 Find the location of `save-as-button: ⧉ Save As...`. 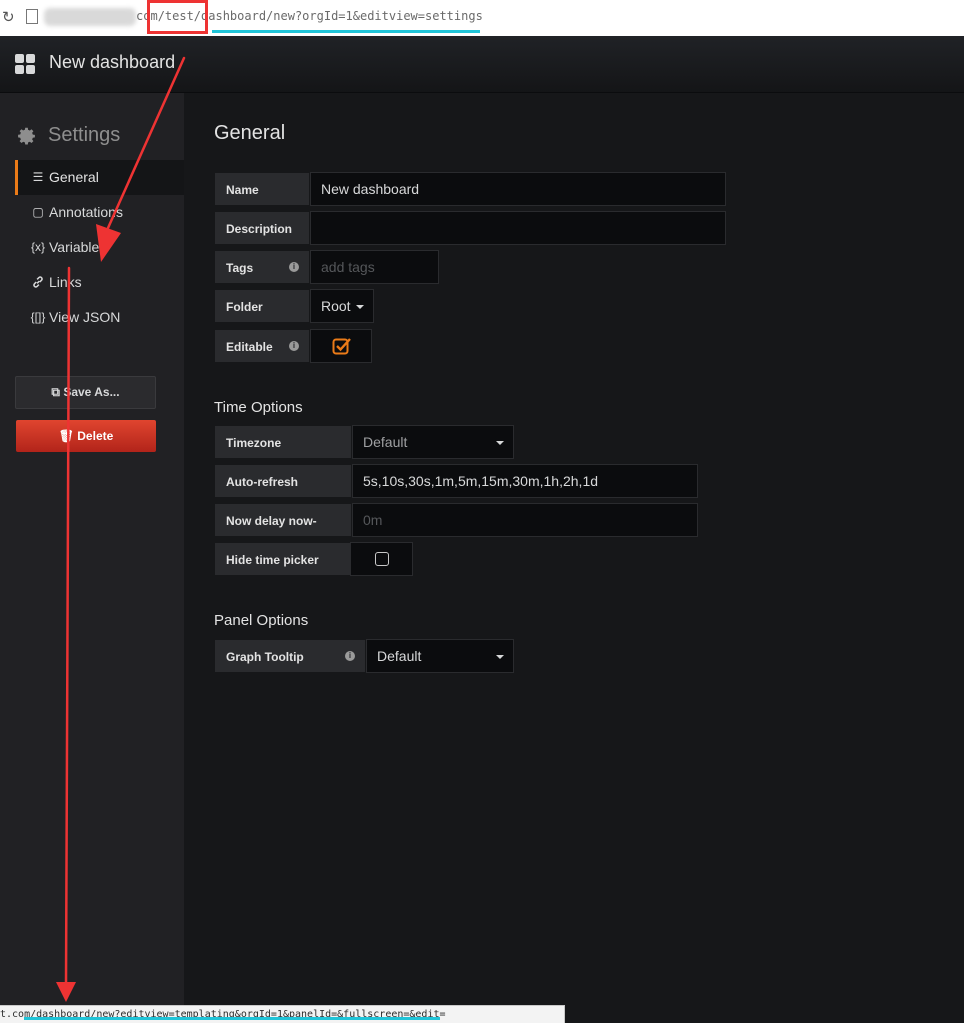

save-as-button: ⧉ Save As... is located at coordinates (85, 392).